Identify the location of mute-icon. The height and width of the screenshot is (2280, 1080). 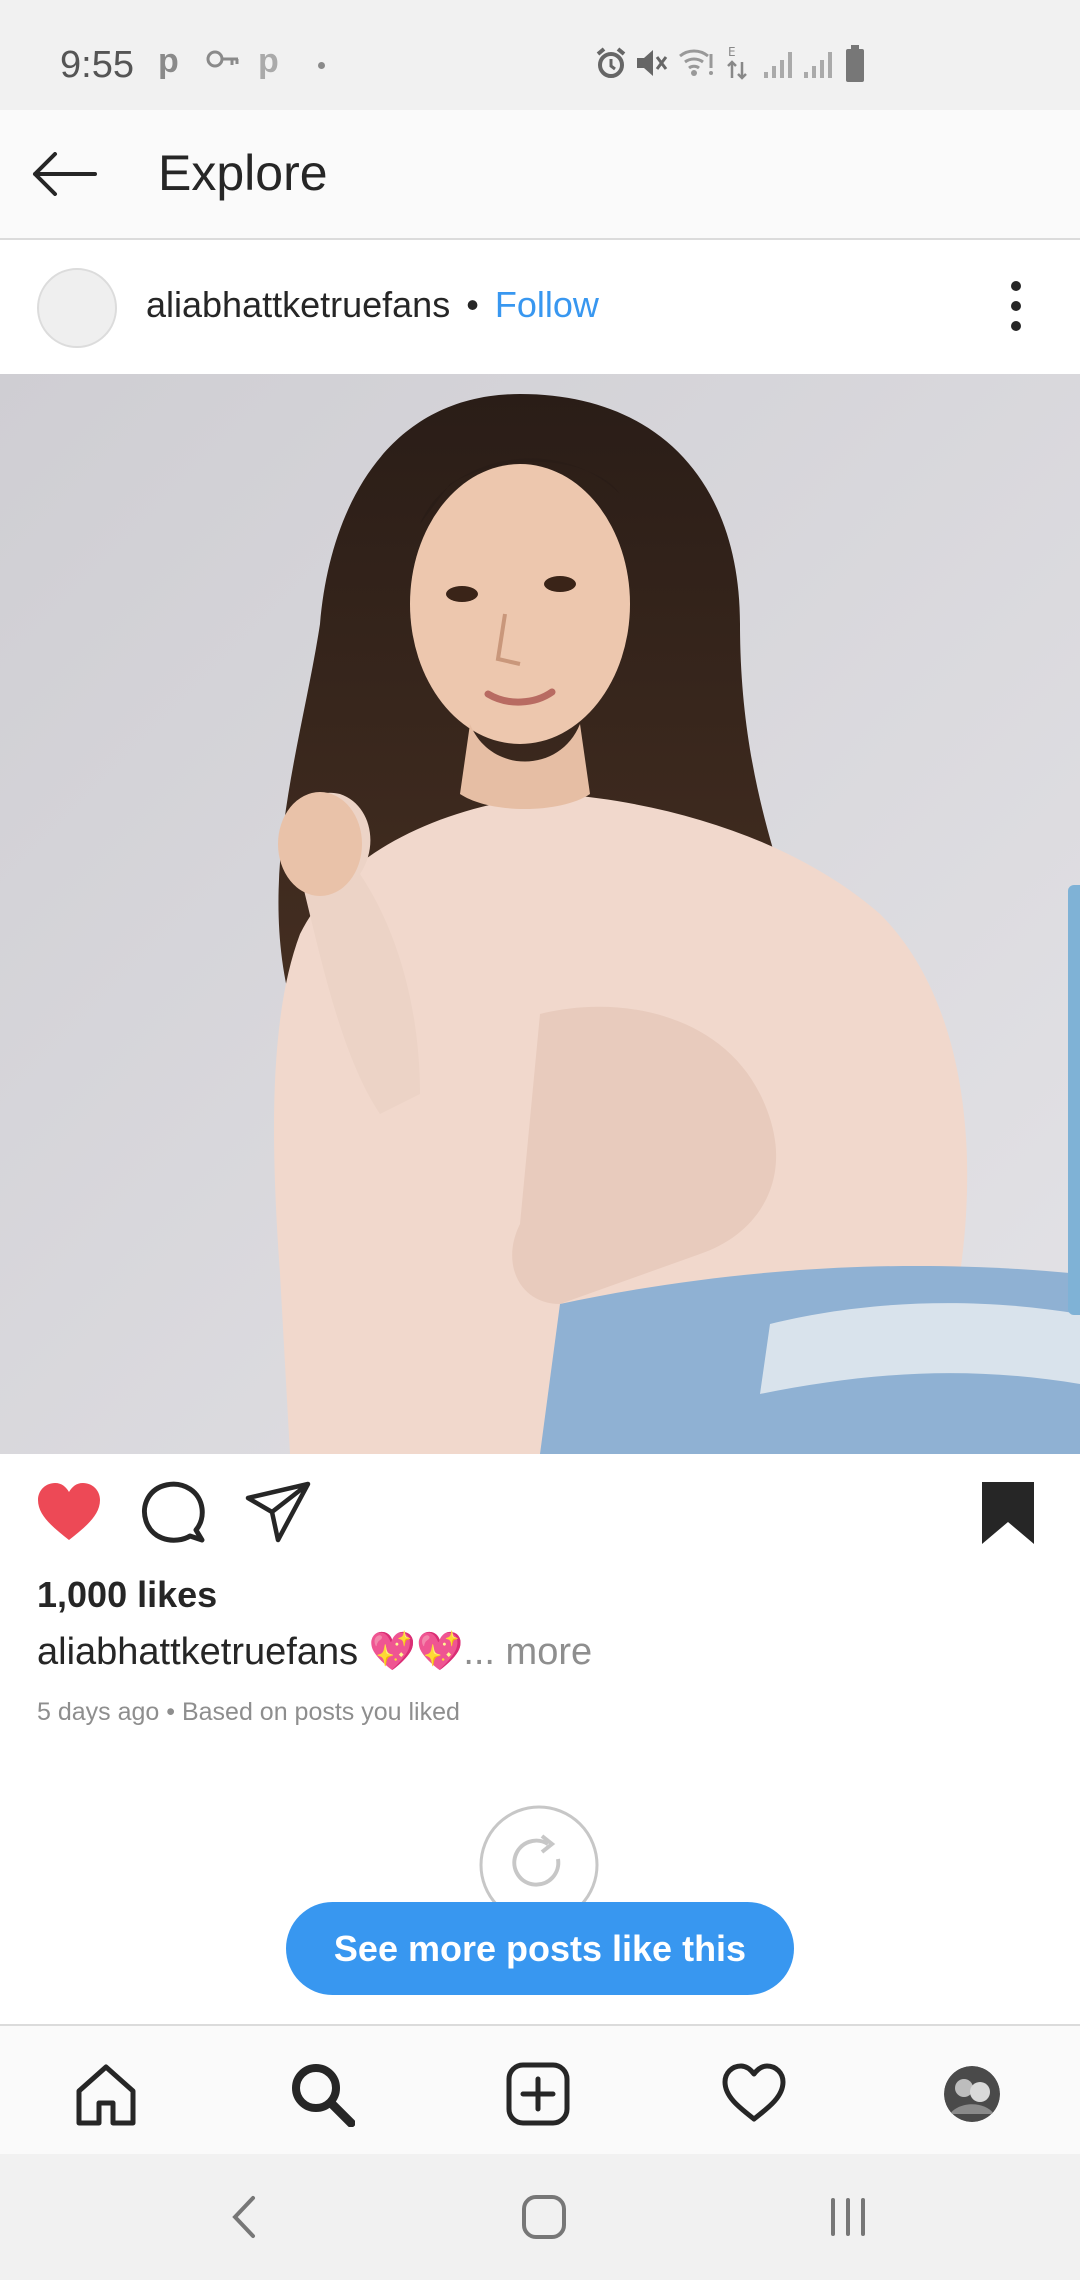
(651, 65).